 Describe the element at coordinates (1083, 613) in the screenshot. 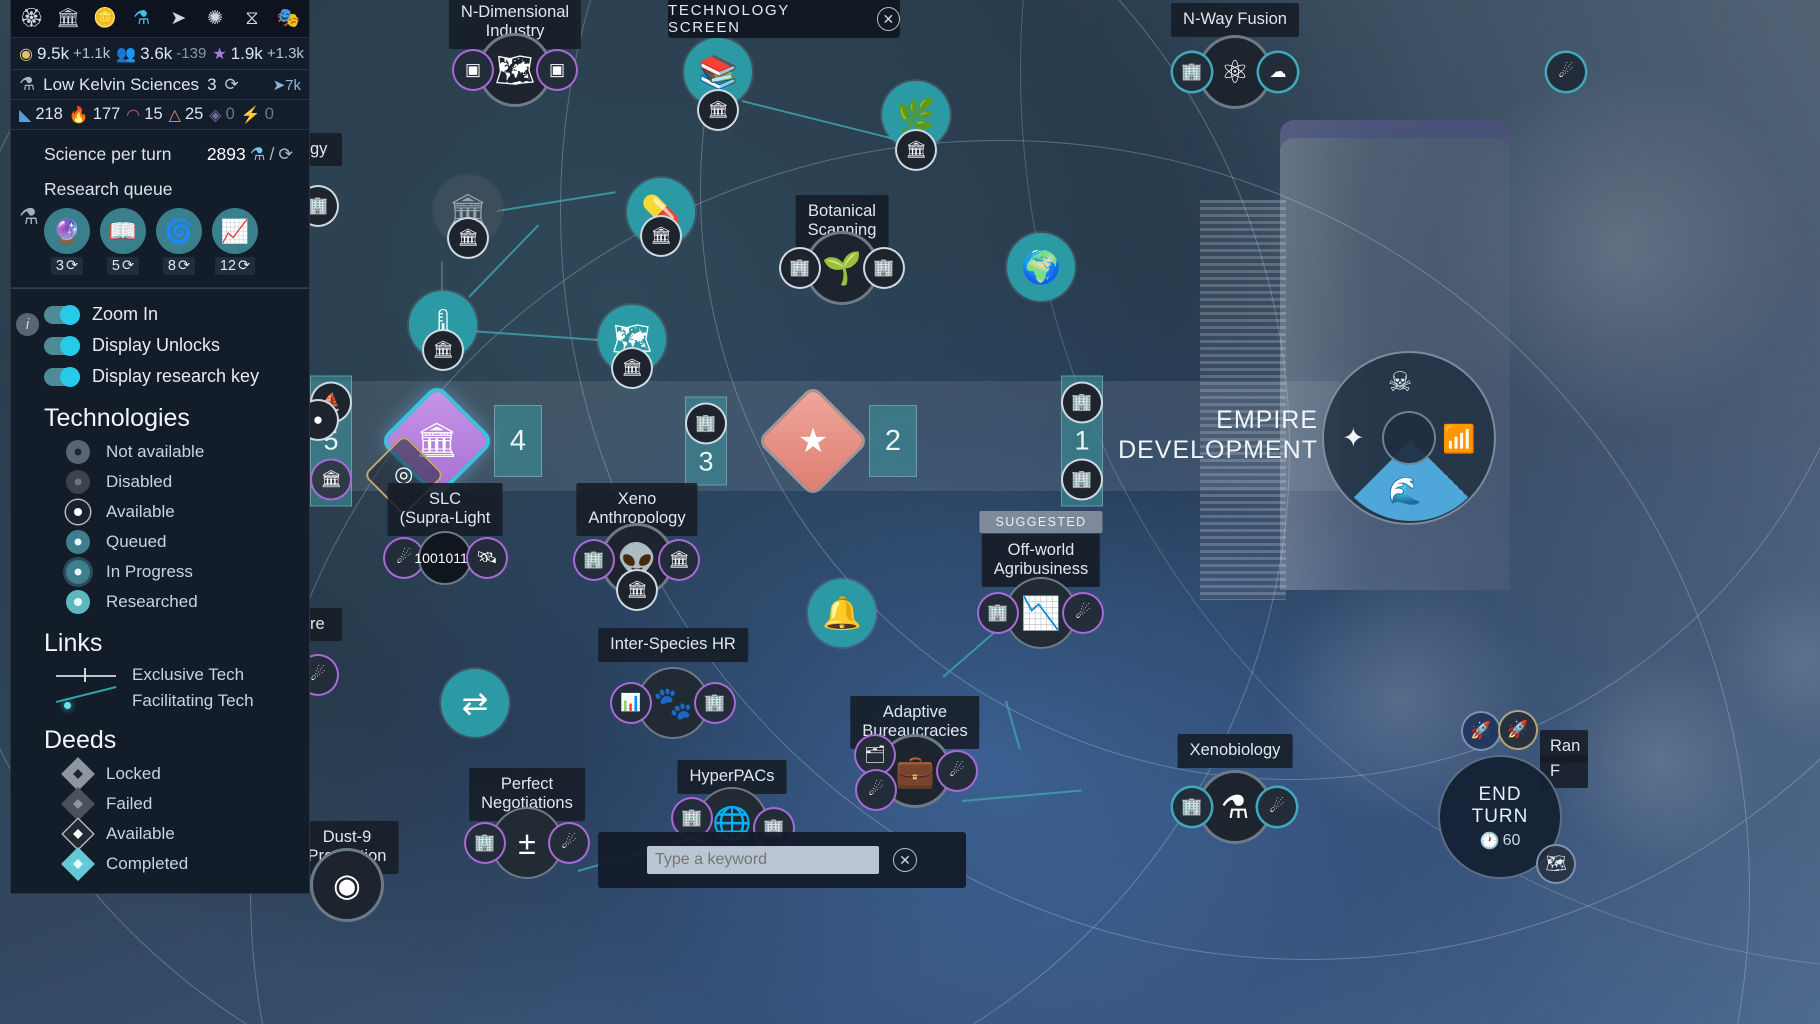

I see `unlock-agri-2: ☄` at that location.